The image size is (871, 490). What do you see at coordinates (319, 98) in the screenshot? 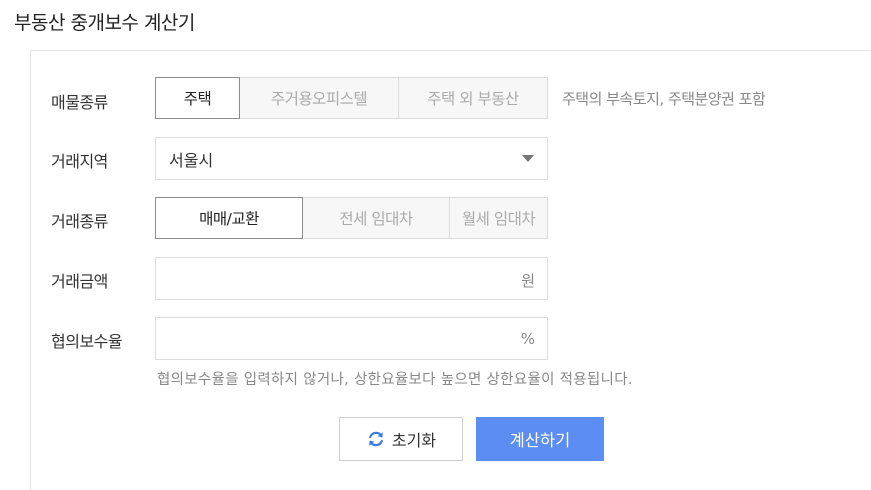
I see `property-type-option-officetel: 주거용오피스텔` at bounding box center [319, 98].